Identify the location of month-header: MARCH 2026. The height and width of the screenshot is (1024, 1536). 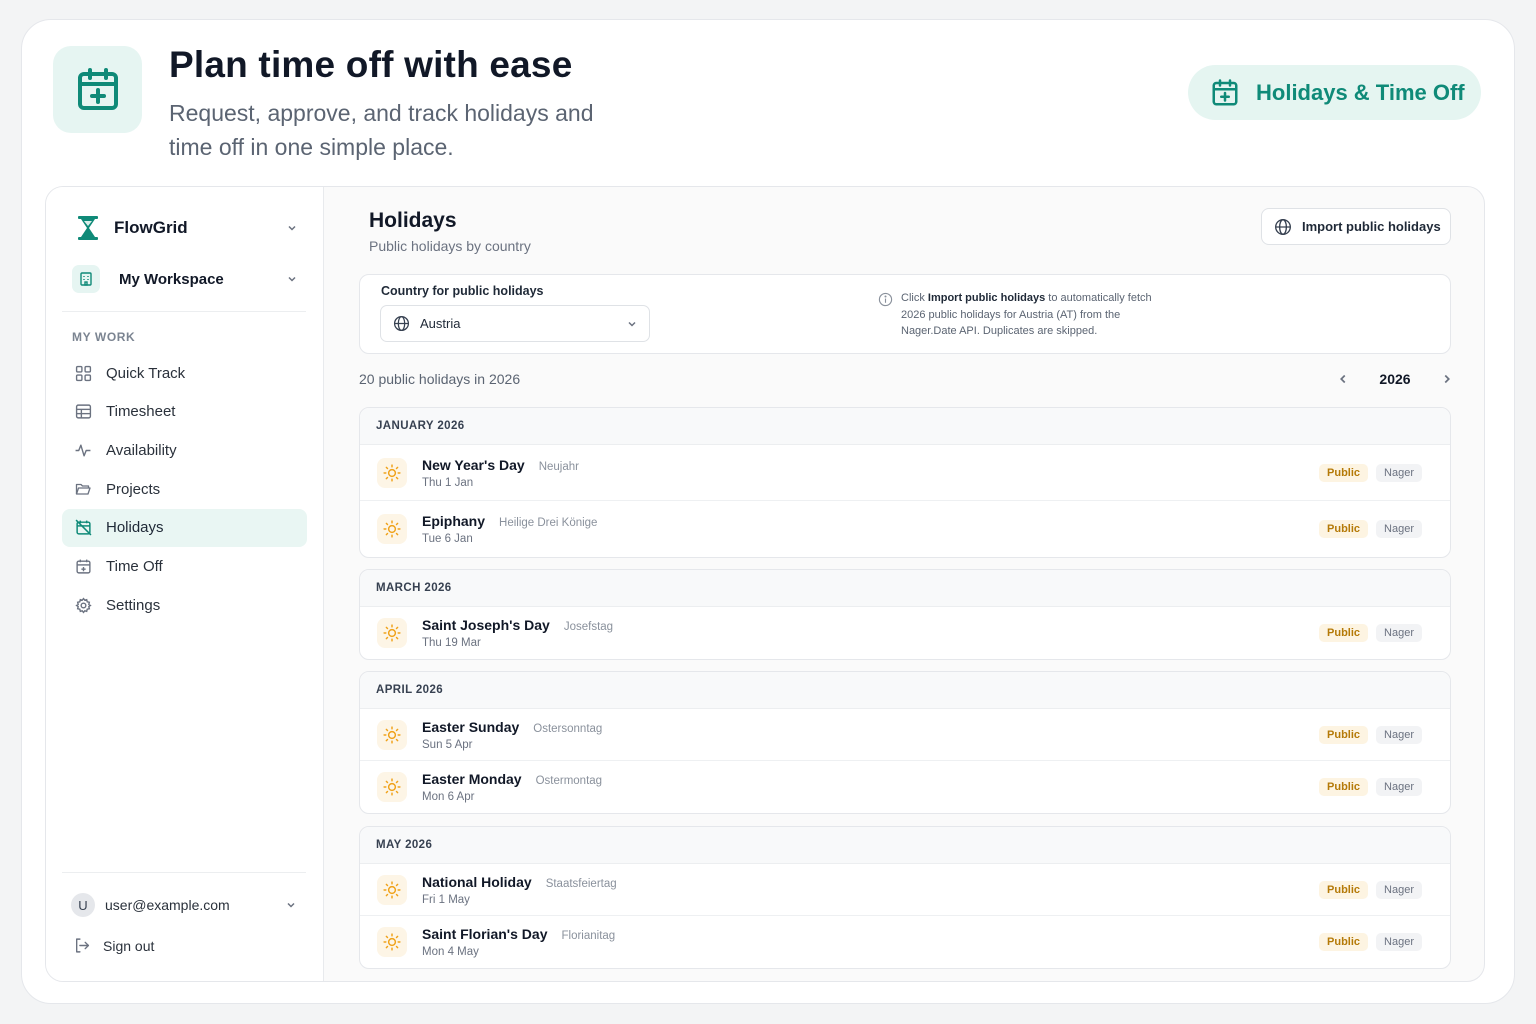
(905, 588).